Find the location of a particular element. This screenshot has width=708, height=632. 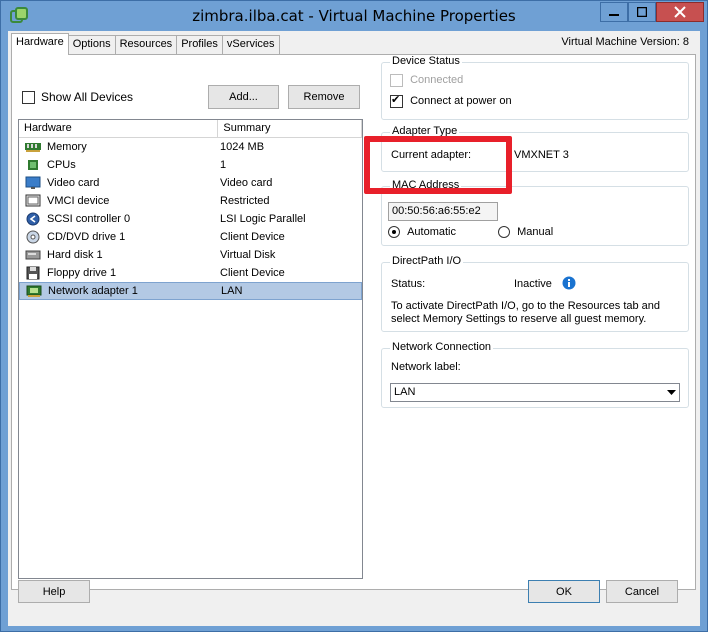

column-header-summary: Summary is located at coordinates (290, 128).